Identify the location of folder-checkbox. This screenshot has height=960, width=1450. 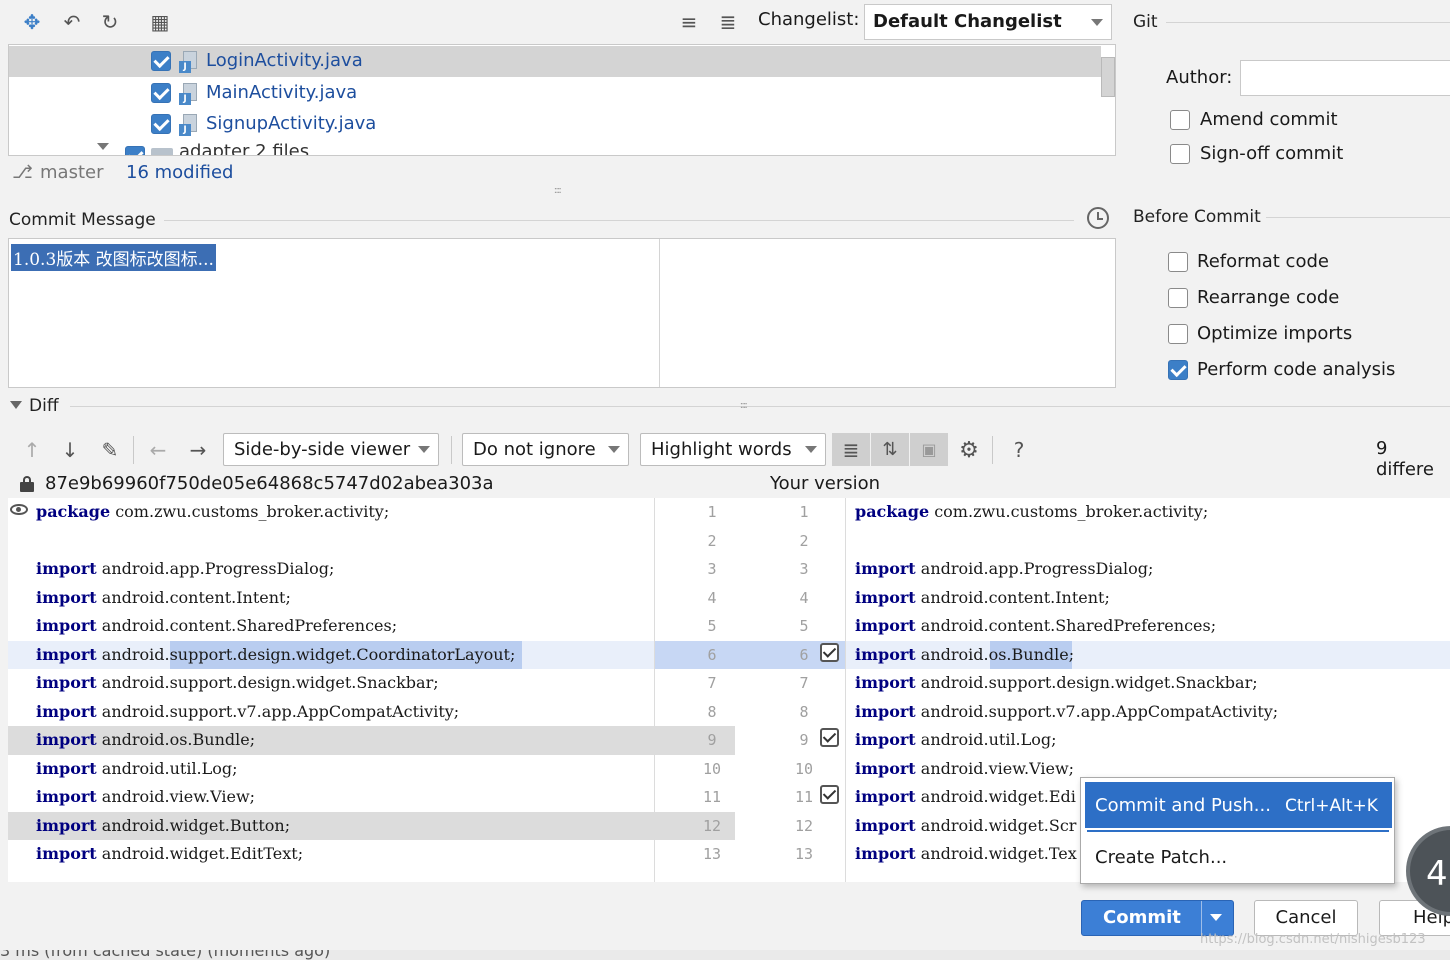
(135, 150).